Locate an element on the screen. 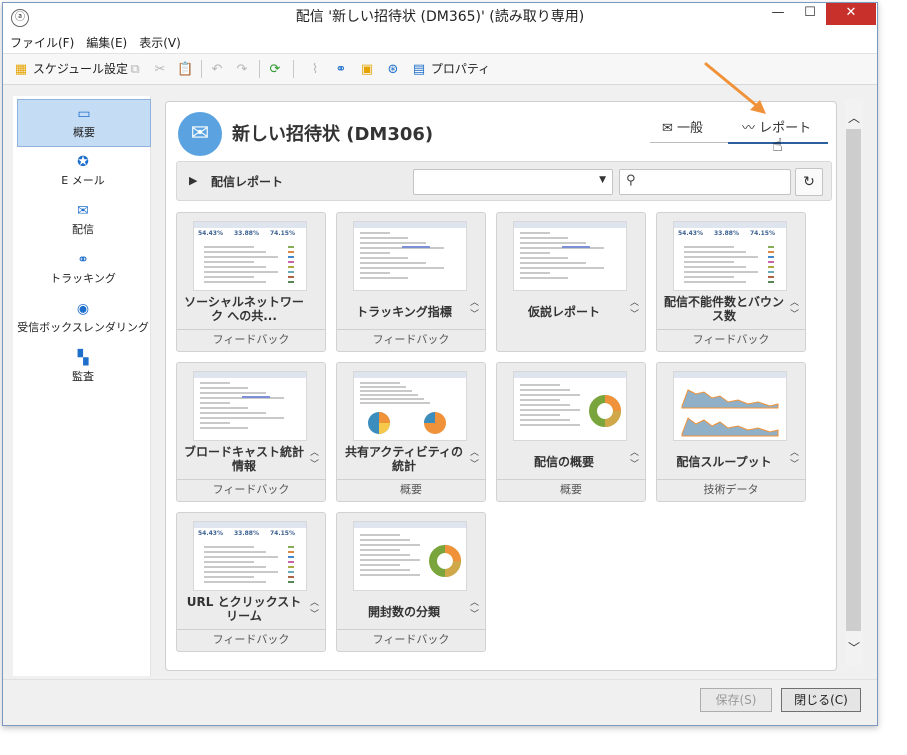  sidebar-item-label: 監査 is located at coordinates (83, 376).